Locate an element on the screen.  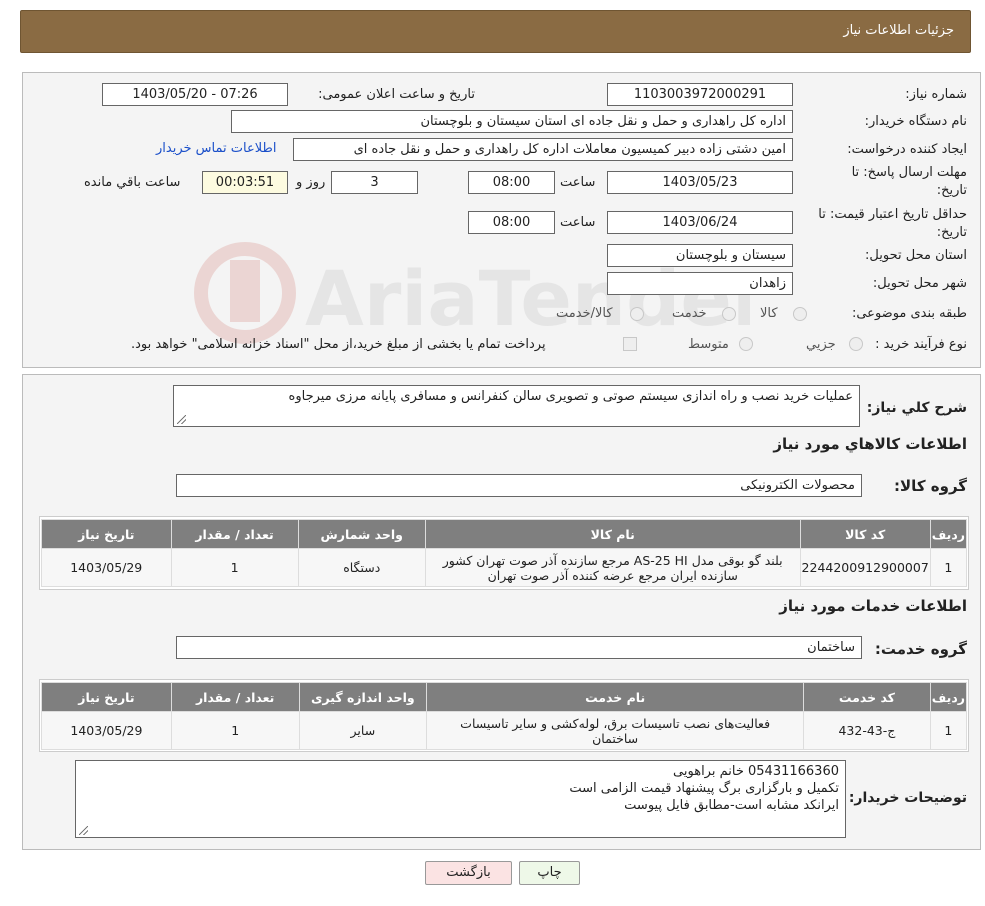
validity-time-field: 08:00 is located at coordinates (511, 222).